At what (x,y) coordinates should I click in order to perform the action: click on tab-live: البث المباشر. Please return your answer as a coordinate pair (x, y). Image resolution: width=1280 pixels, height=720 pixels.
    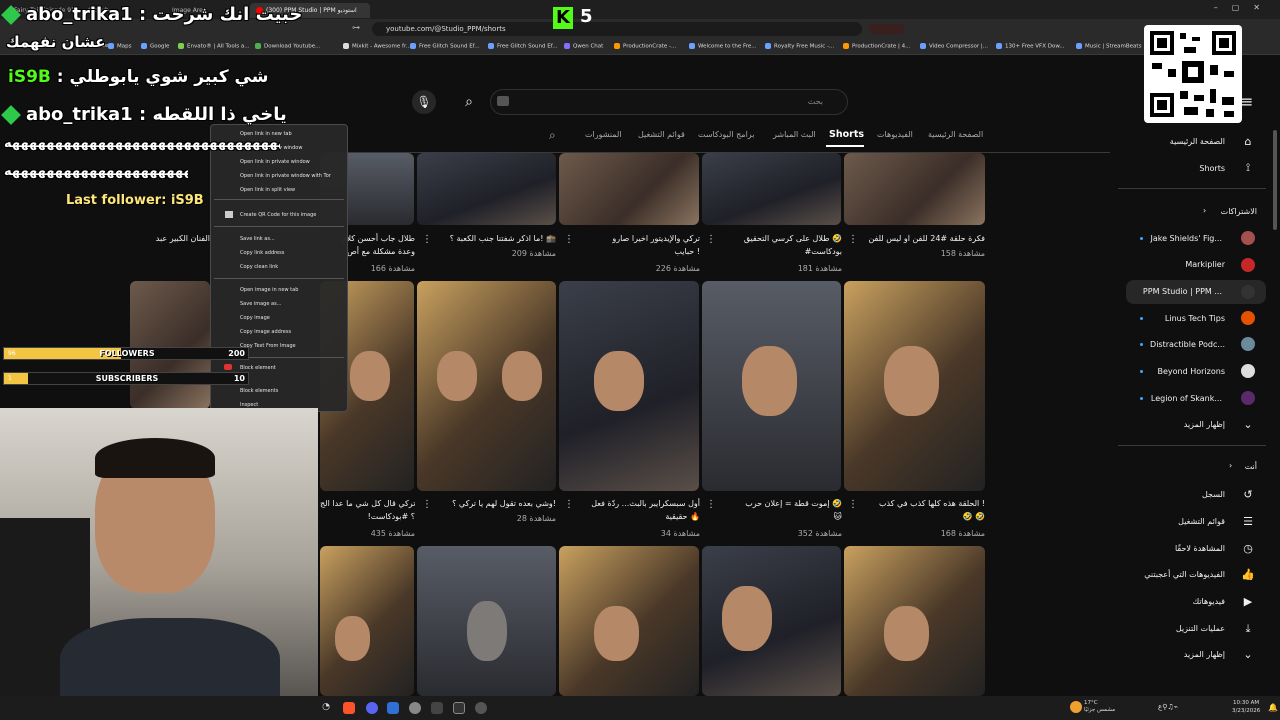
    Looking at the image, I should click on (794, 134).